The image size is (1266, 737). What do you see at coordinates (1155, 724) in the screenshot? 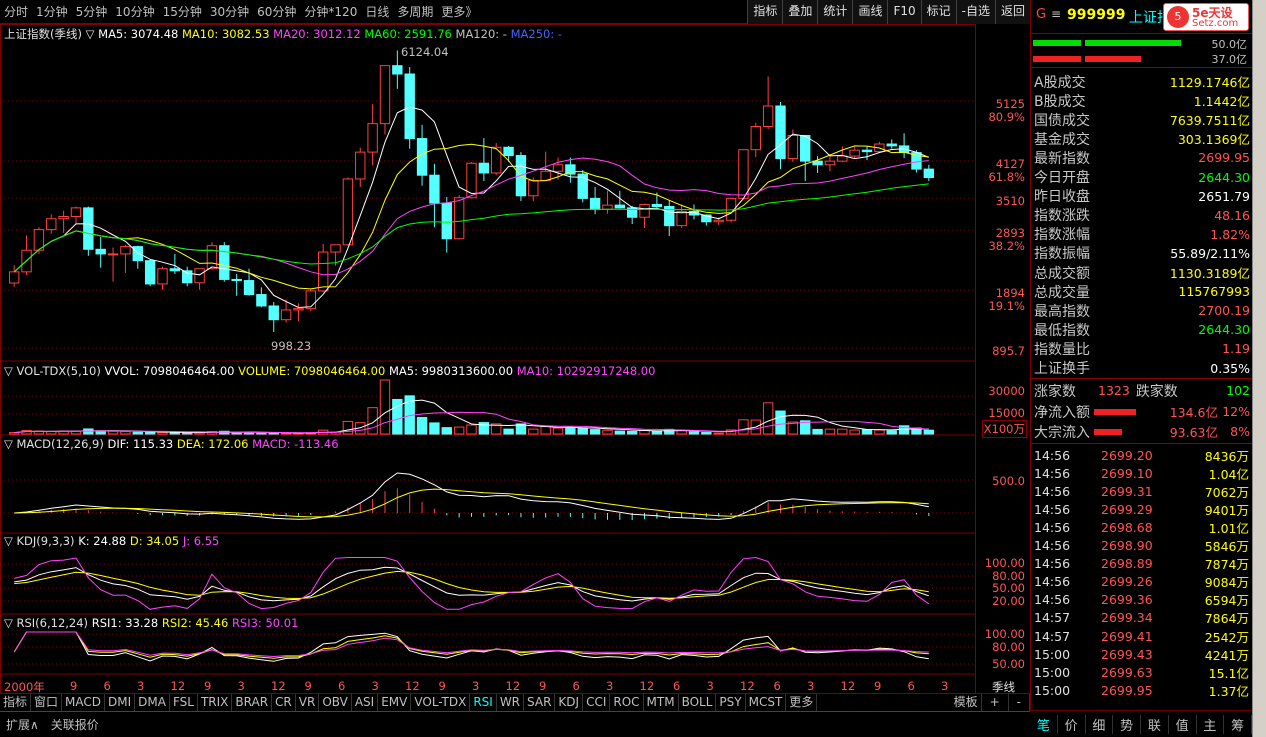
I see `tab-related: 联` at bounding box center [1155, 724].